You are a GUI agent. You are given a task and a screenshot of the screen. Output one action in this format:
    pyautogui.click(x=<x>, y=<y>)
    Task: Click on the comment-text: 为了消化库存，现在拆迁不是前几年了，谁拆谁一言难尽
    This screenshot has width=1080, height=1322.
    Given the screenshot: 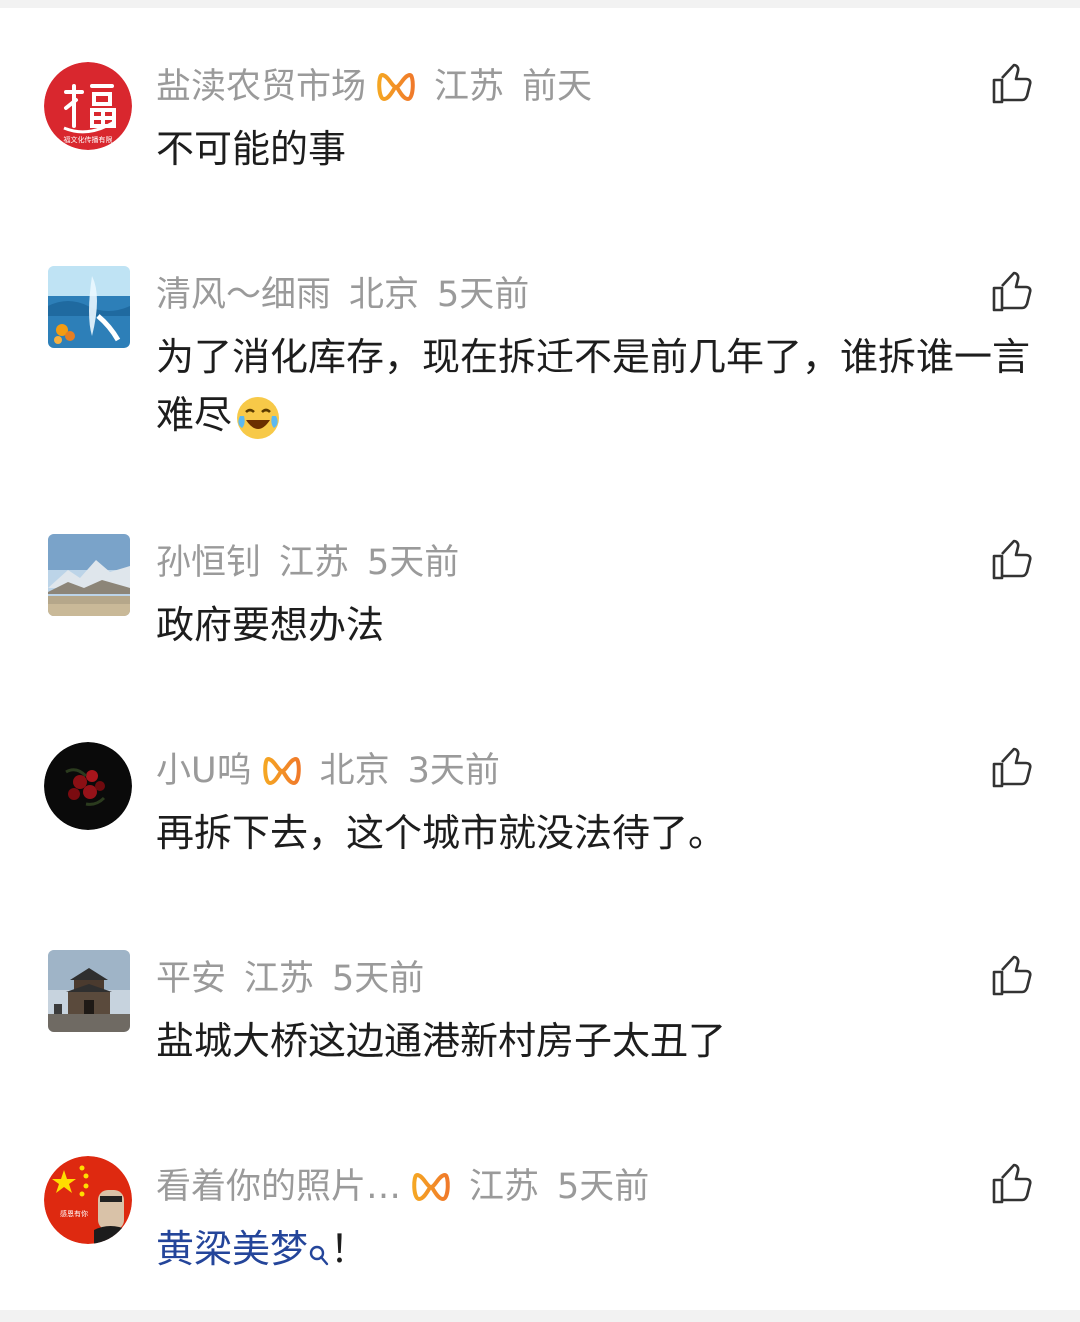 What is the action you would take?
    pyautogui.click(x=596, y=386)
    